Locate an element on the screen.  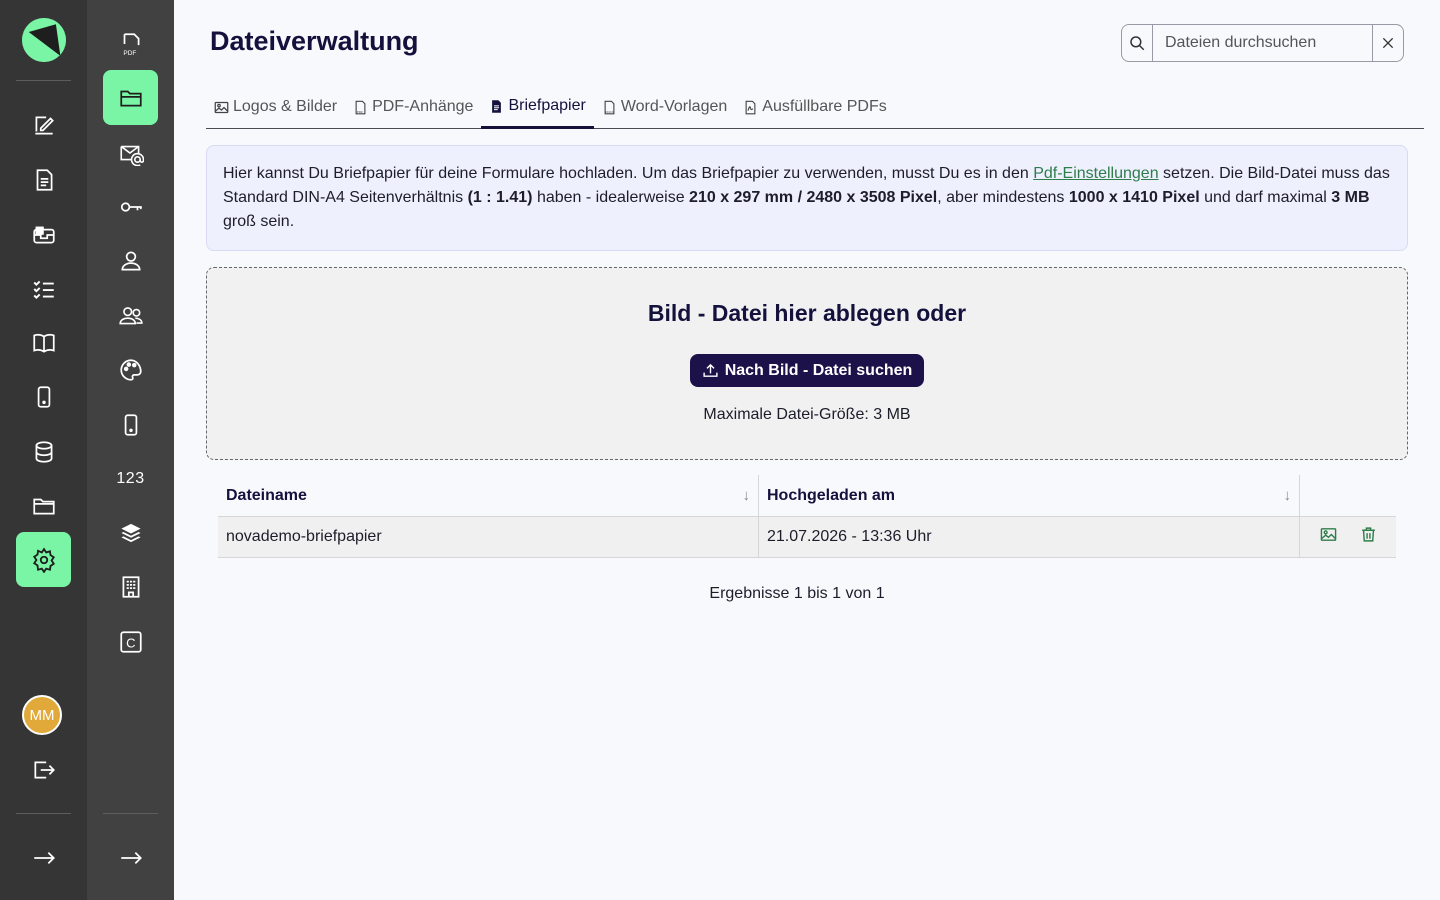
info-ideal-size: 210 x 297 mm / 2480 x 3508 Pixel is located at coordinates (813, 197).